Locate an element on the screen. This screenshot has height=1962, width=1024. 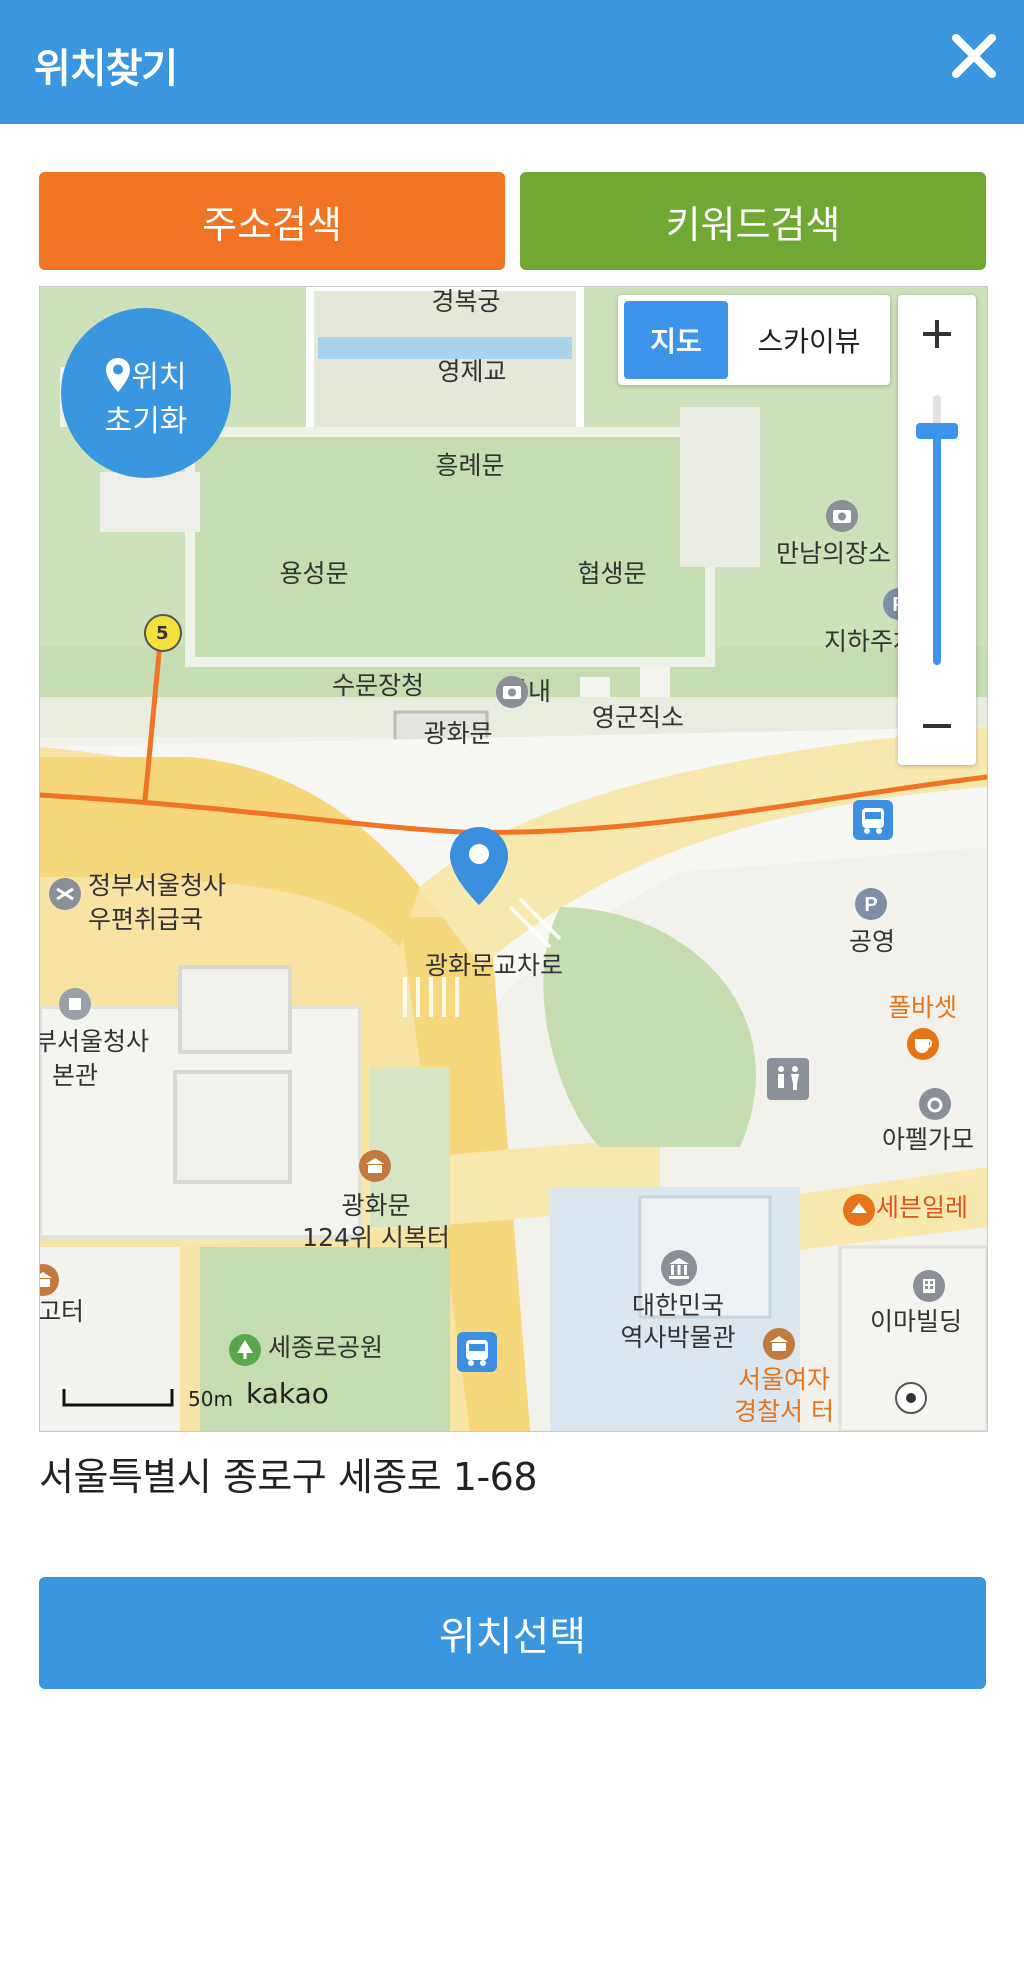
restroom-icon is located at coordinates (788, 1079).